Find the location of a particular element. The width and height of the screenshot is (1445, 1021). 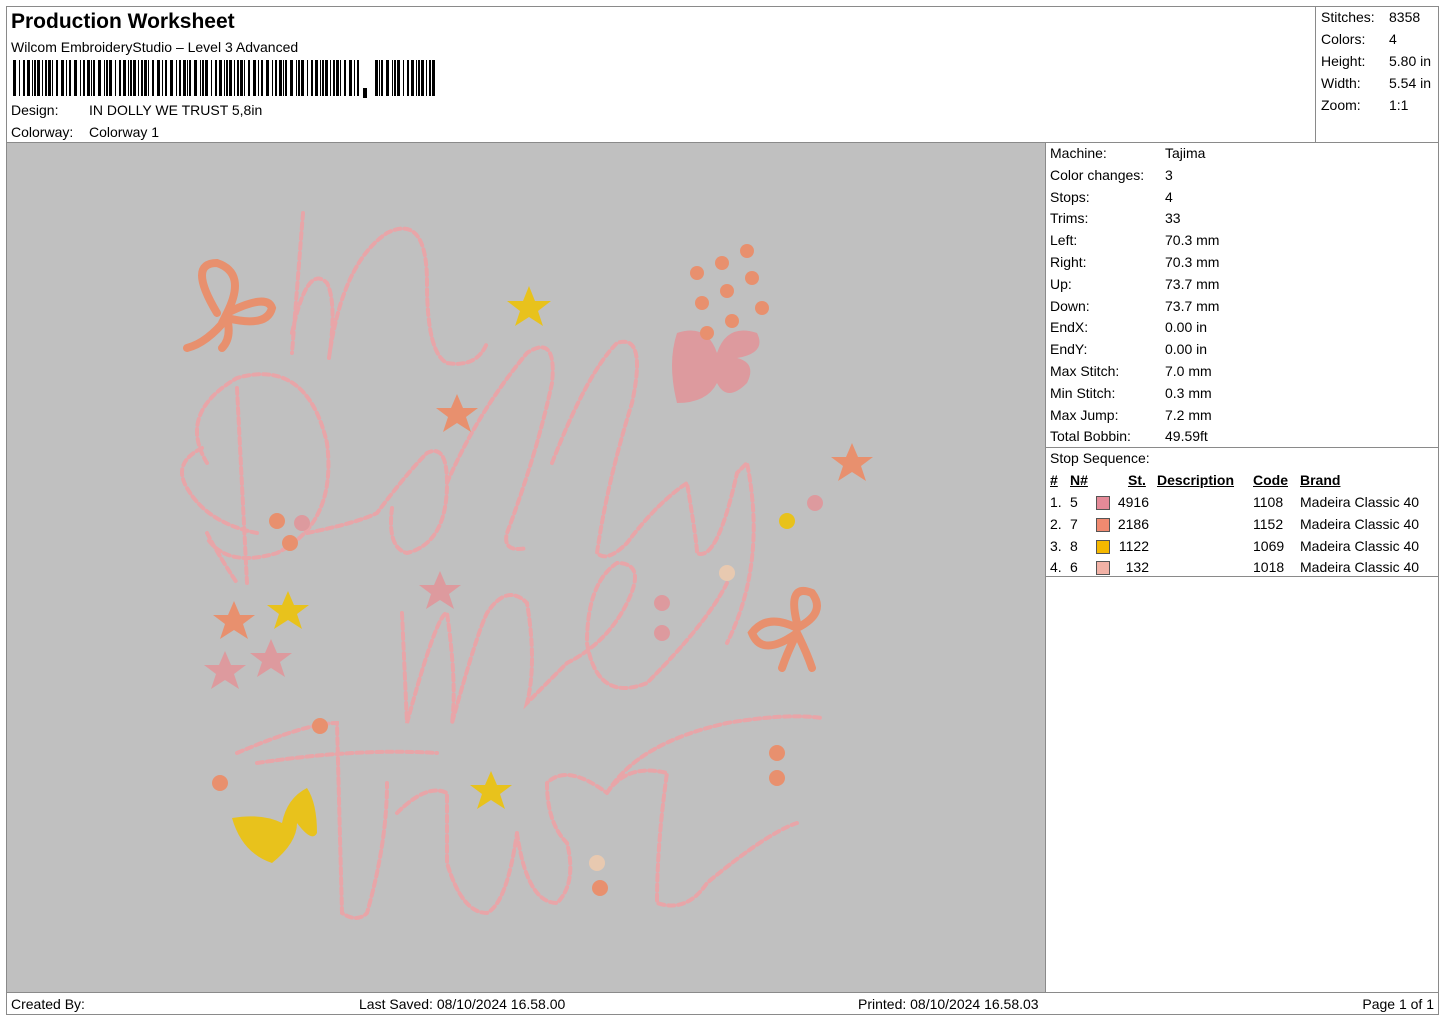

col-num-header: # is located at coordinates (1054, 480).